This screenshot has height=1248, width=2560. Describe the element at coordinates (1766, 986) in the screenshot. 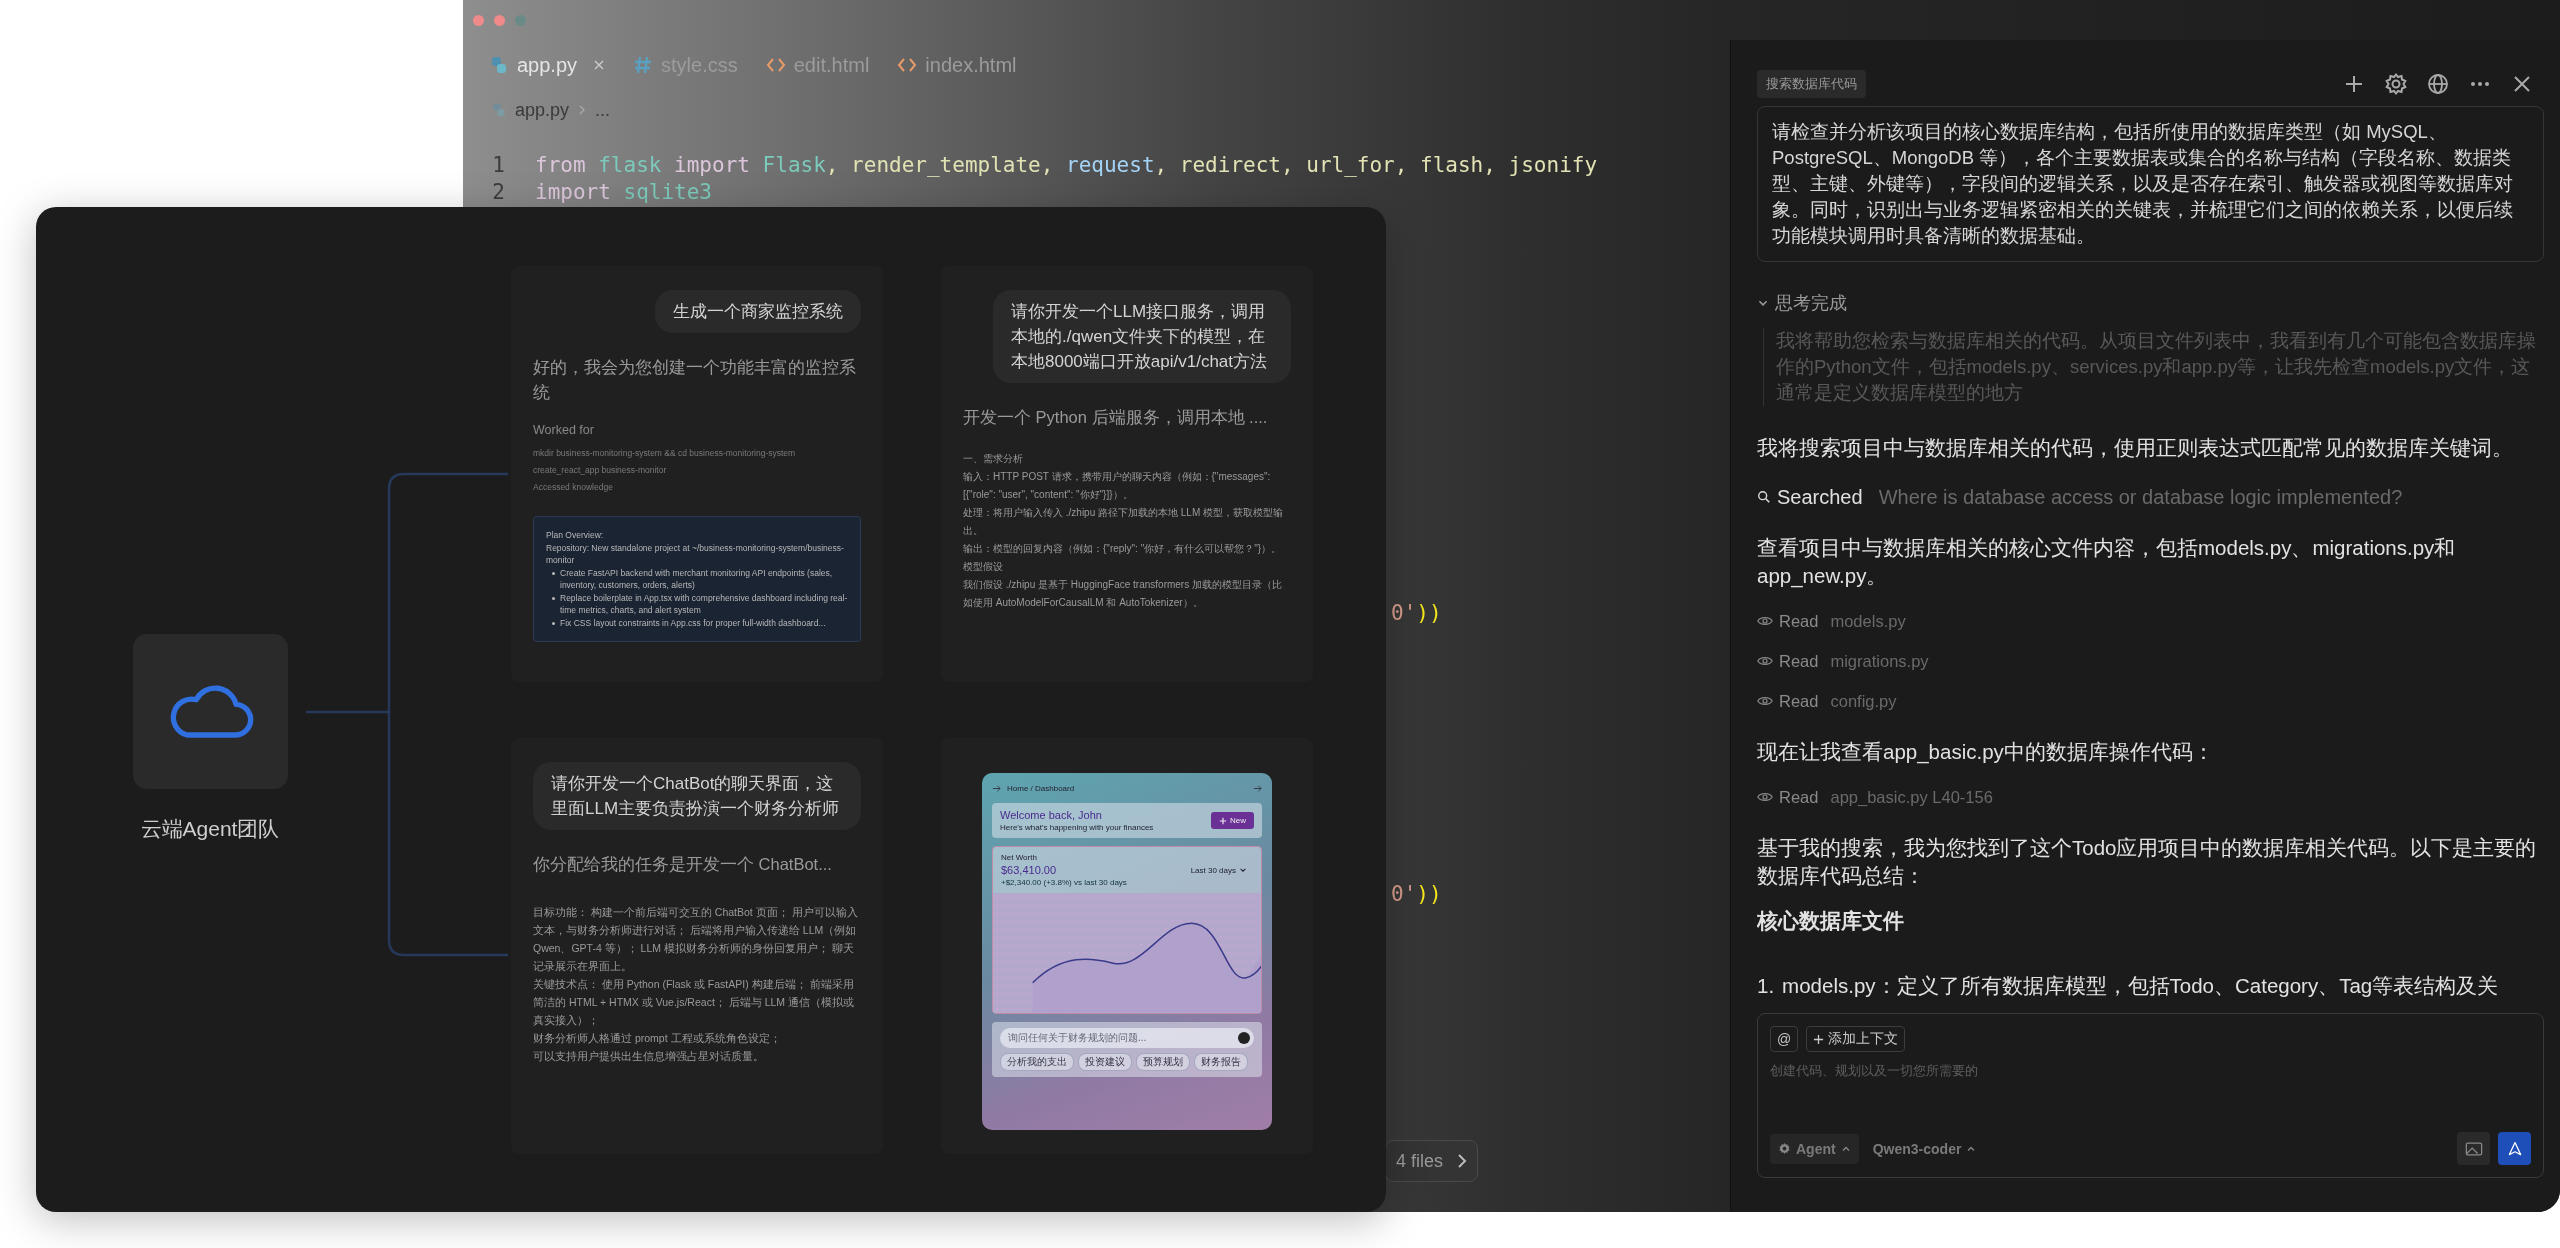

I see `list-number: 1.` at that location.